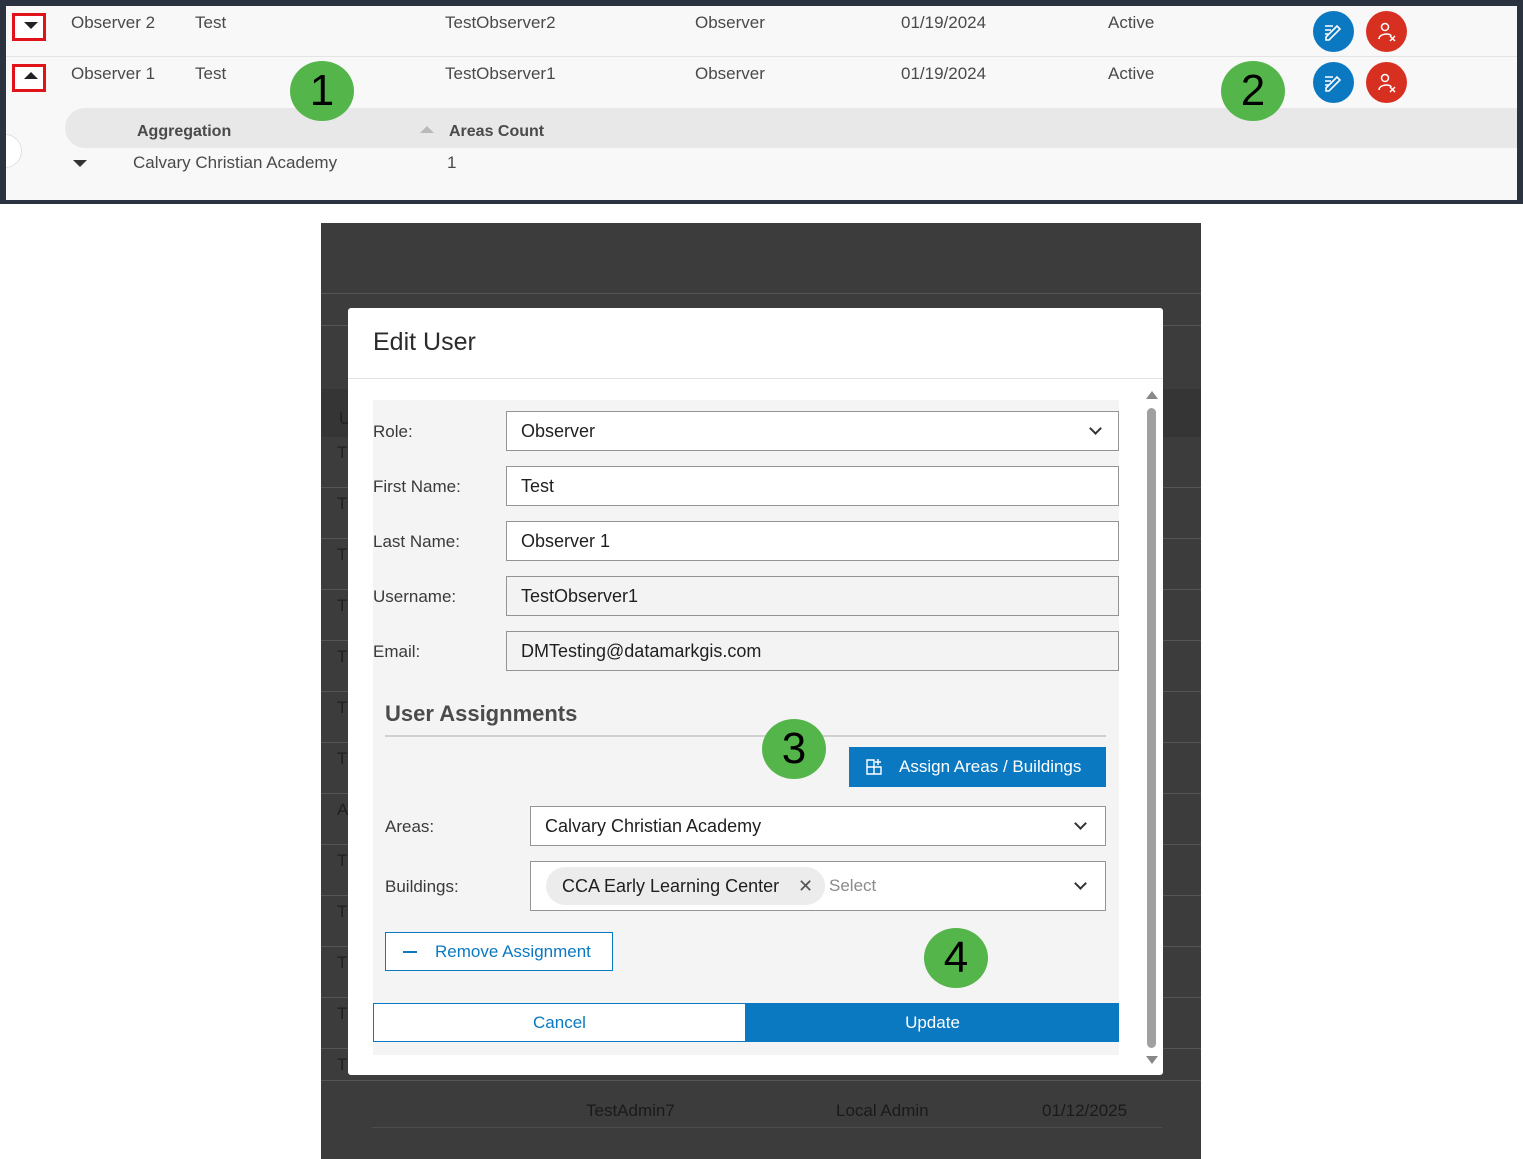  I want to click on buildings-label: Buildings:, so click(422, 886).